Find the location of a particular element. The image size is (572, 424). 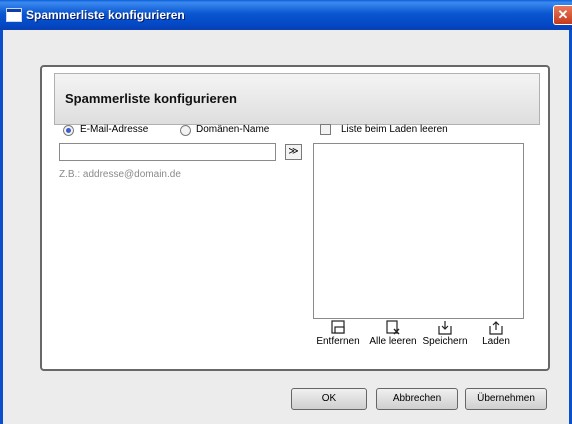

save-tool: Speichern is located at coordinates (445, 338).